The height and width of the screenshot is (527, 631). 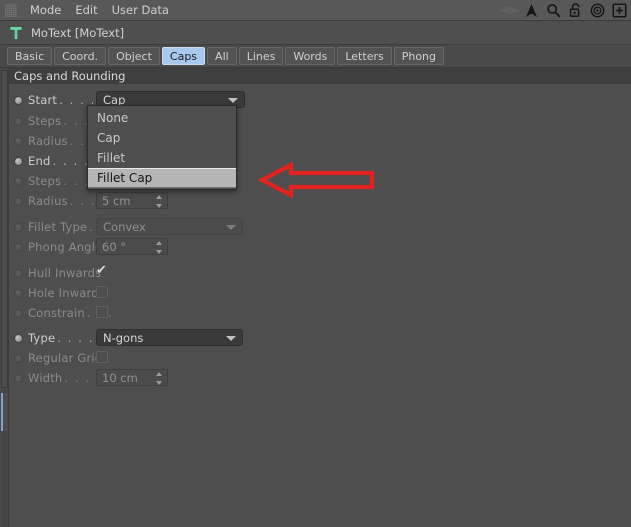 What do you see at coordinates (18, 181) in the screenshot?
I see `animate-bullet-steps-end` at bounding box center [18, 181].